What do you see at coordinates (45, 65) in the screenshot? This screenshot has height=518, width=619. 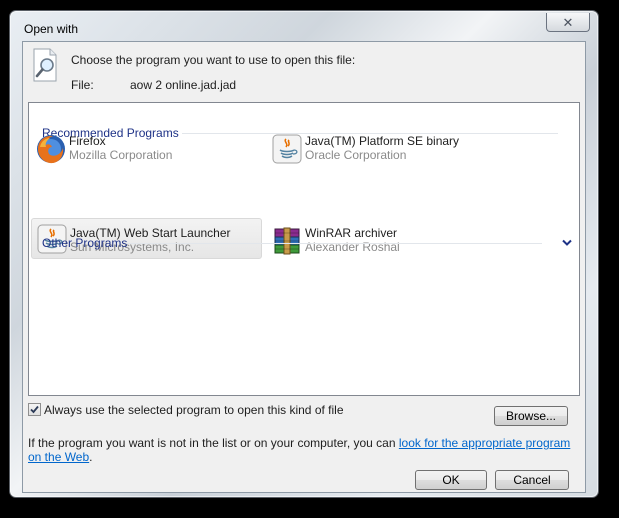 I see `document-search-icon` at bounding box center [45, 65].